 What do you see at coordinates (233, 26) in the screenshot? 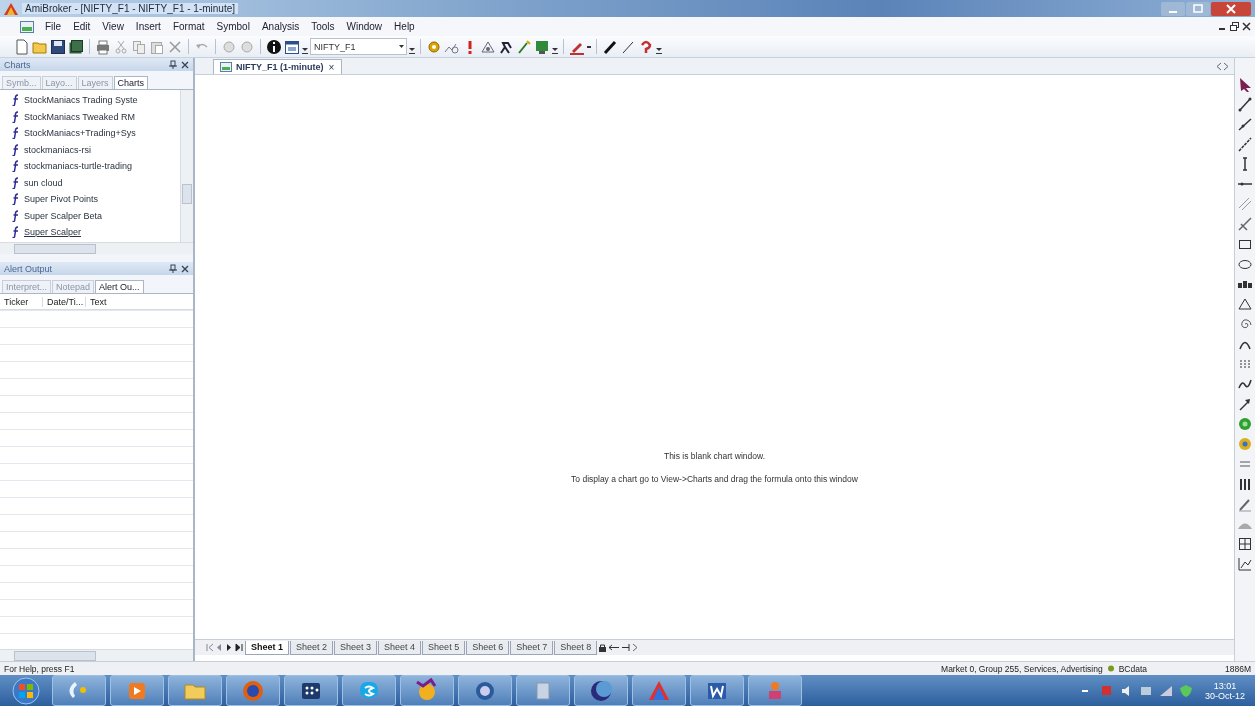
I see `menu-item: Symbol` at bounding box center [233, 26].